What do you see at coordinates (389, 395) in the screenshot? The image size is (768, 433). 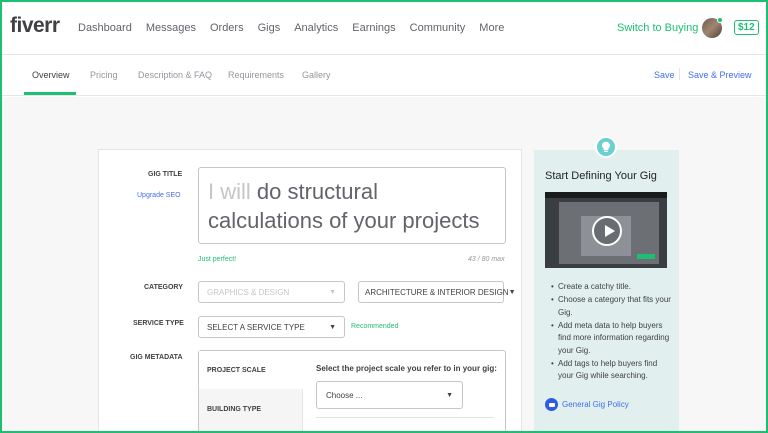 I see `project-scale-select: Choose ... ▼` at bounding box center [389, 395].